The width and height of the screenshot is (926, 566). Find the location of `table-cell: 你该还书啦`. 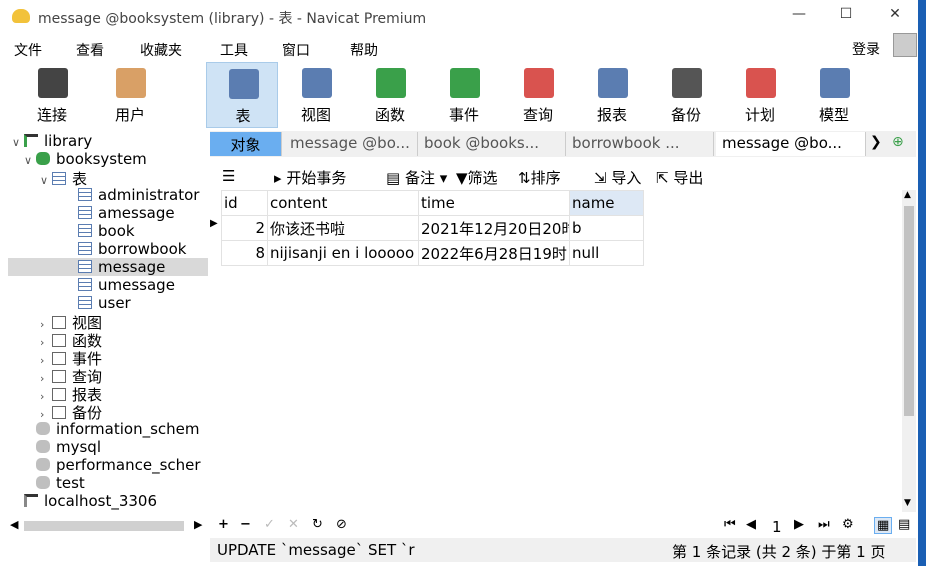

table-cell: 你该还书啦 is located at coordinates (343, 228).